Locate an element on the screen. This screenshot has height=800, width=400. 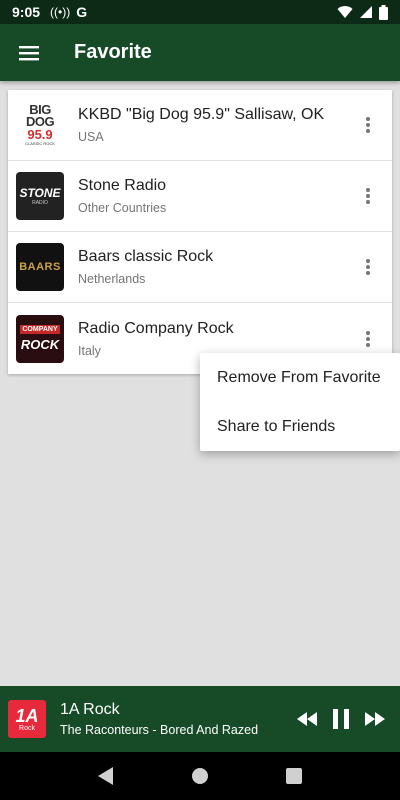
fast-forward-button is located at coordinates (375, 719).